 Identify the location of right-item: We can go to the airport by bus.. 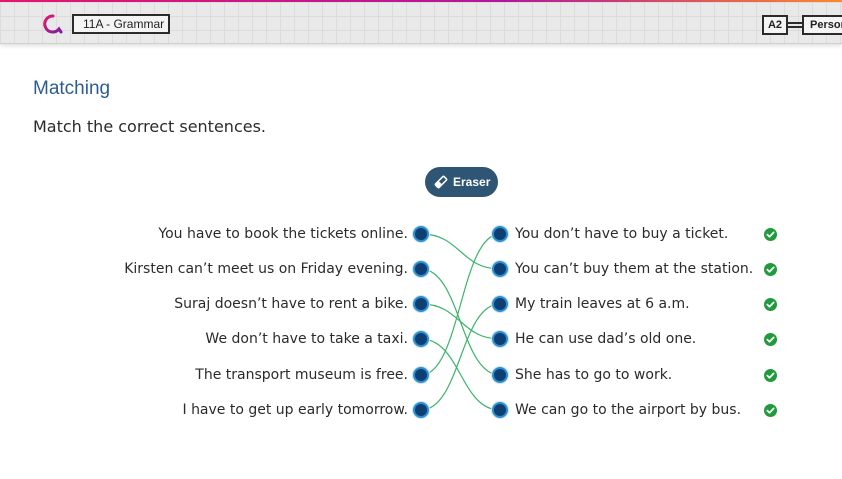
(628, 410).